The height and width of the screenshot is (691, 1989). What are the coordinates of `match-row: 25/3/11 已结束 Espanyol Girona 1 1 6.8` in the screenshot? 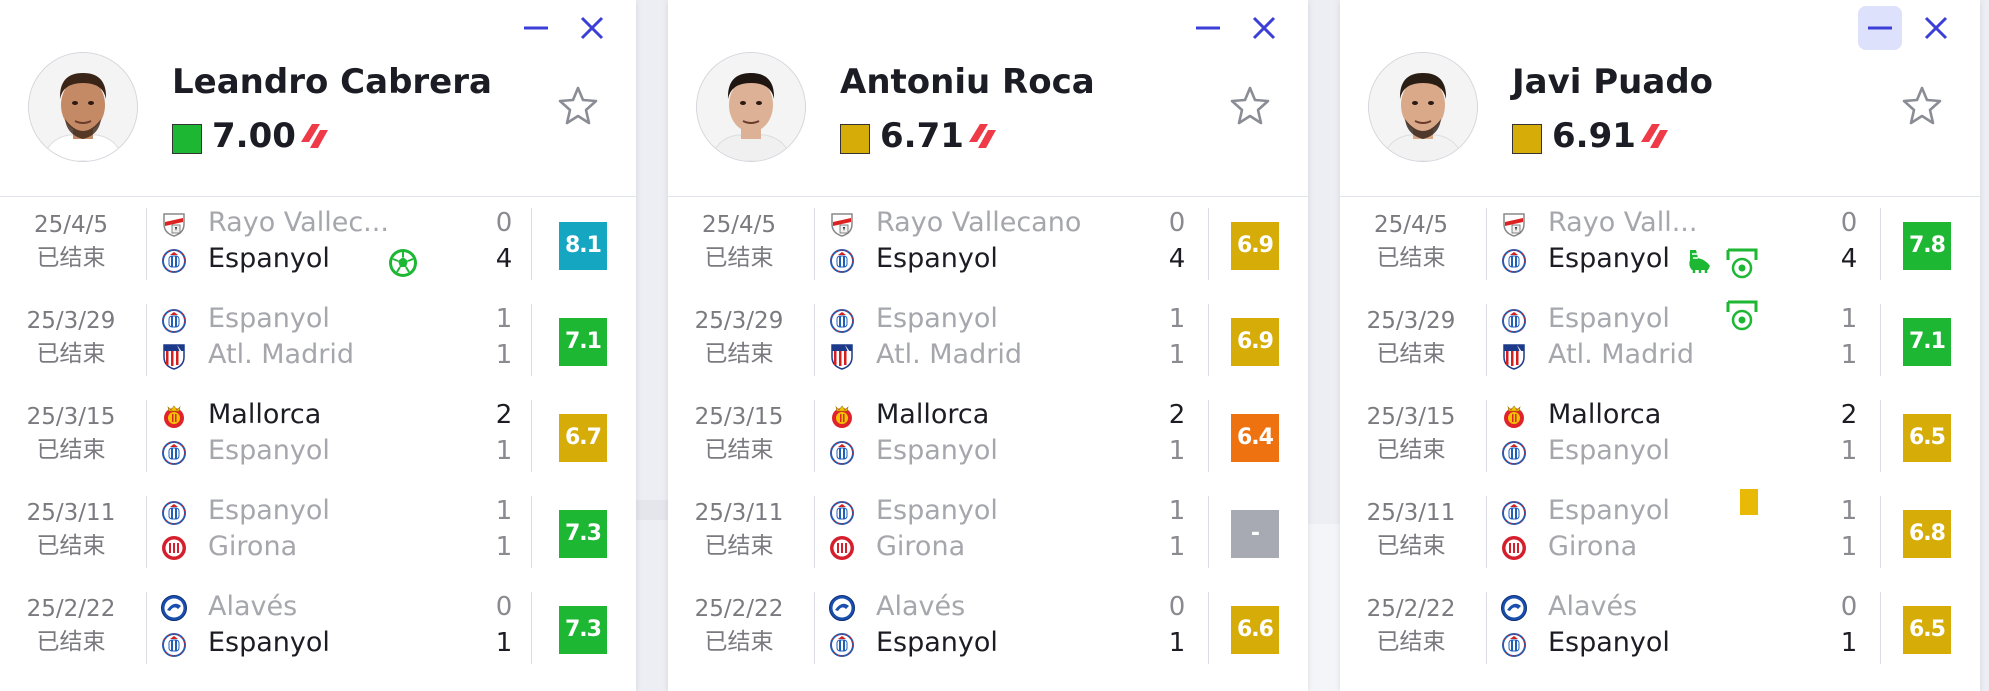 It's located at (1660, 532).